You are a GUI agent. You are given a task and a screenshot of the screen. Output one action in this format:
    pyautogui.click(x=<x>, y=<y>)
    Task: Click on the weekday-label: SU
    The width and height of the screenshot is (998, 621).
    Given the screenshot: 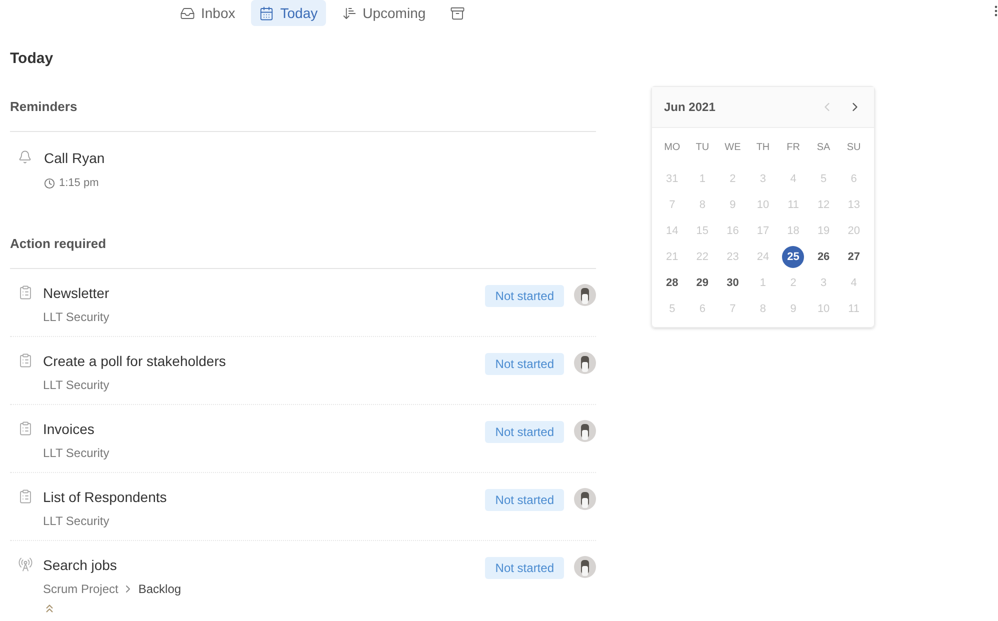 What is the action you would take?
    pyautogui.click(x=854, y=148)
    